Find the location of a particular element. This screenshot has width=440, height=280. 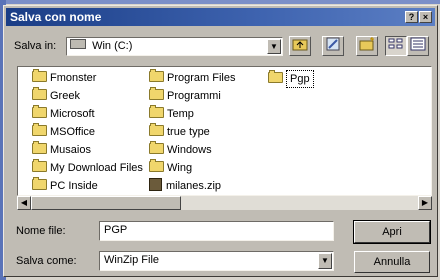

horizontal-scrollbar: ◀ ▶ is located at coordinates (224, 203).